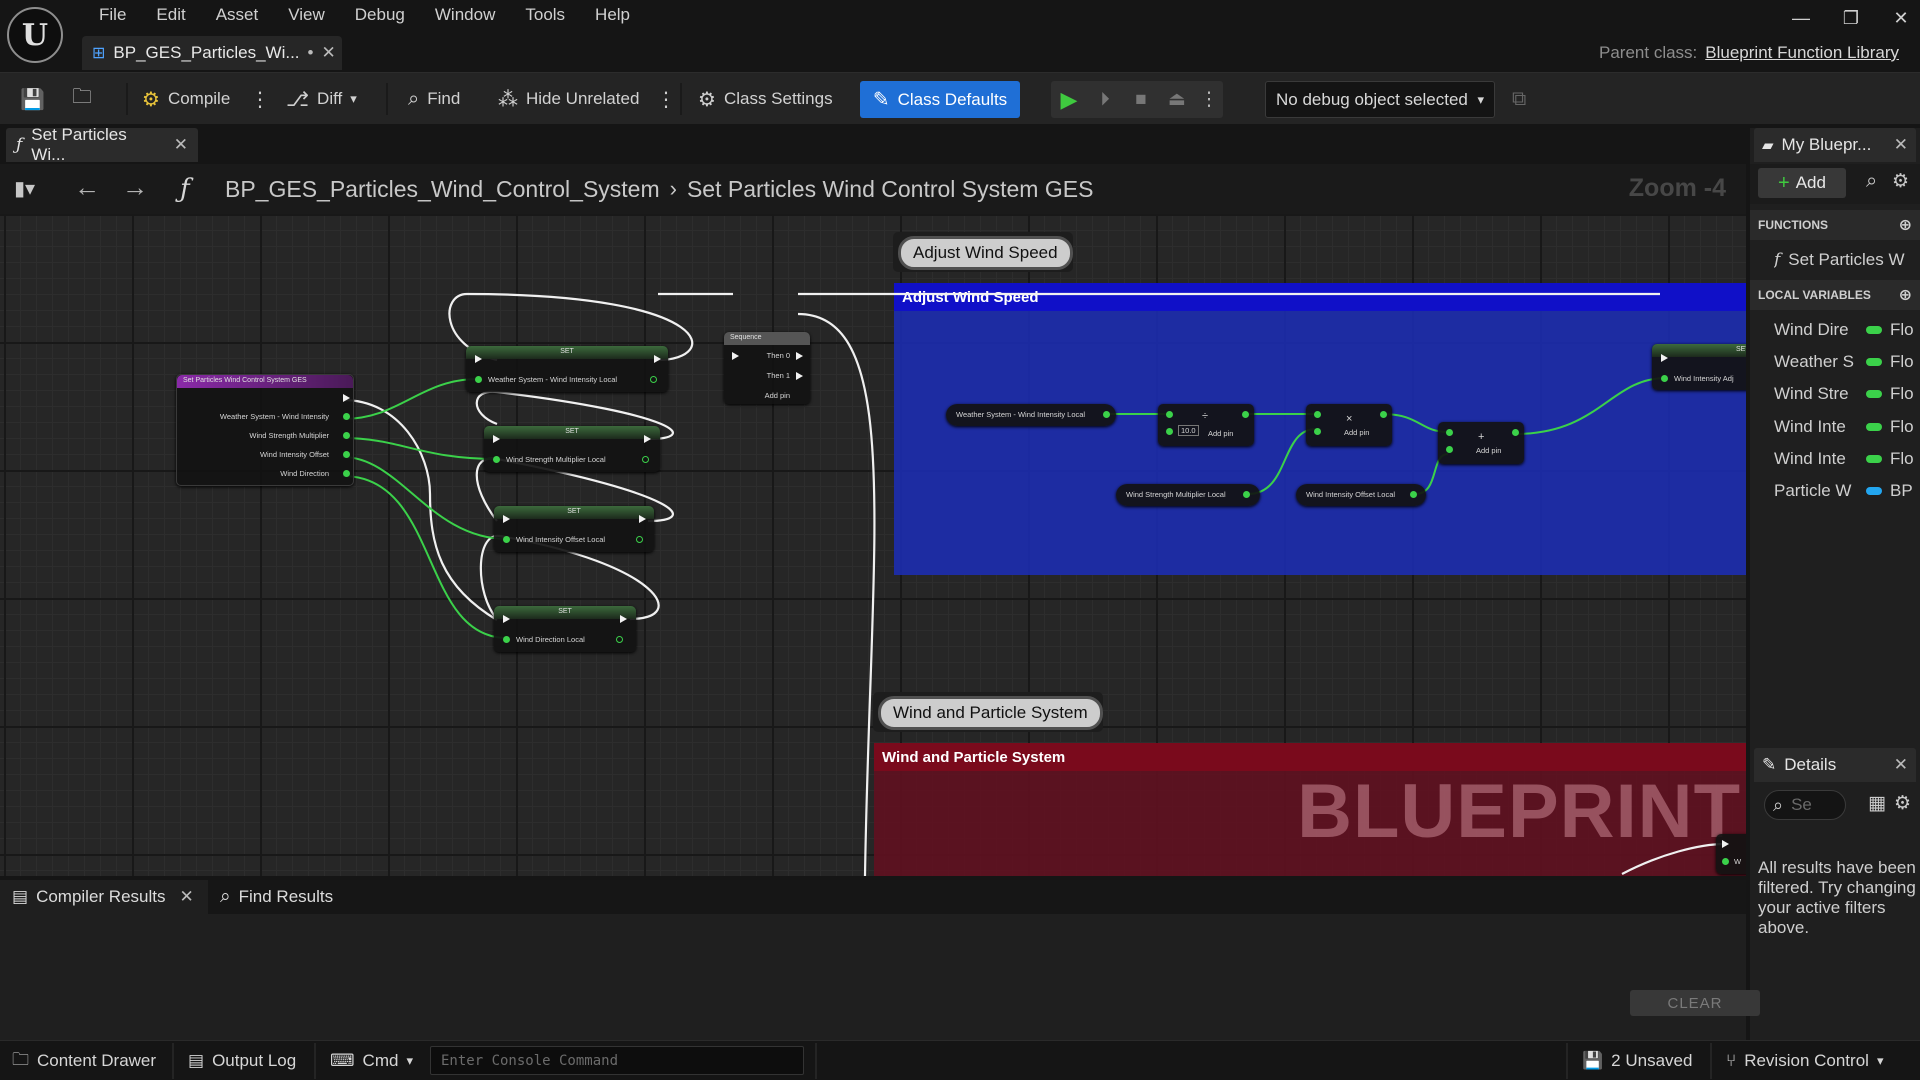 Image resolution: width=1920 pixels, height=1080 pixels. Describe the element at coordinates (1031, 415) in the screenshot. I see `variable-get-node: Weather System - Wind Intensity Local` at that location.